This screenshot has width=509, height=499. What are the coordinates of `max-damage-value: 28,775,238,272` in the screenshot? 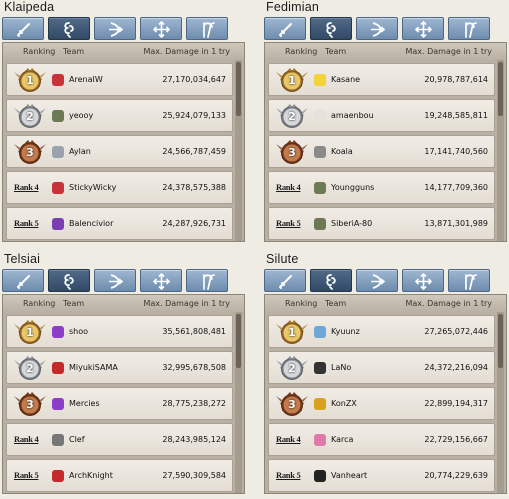 It's located at (194, 403).